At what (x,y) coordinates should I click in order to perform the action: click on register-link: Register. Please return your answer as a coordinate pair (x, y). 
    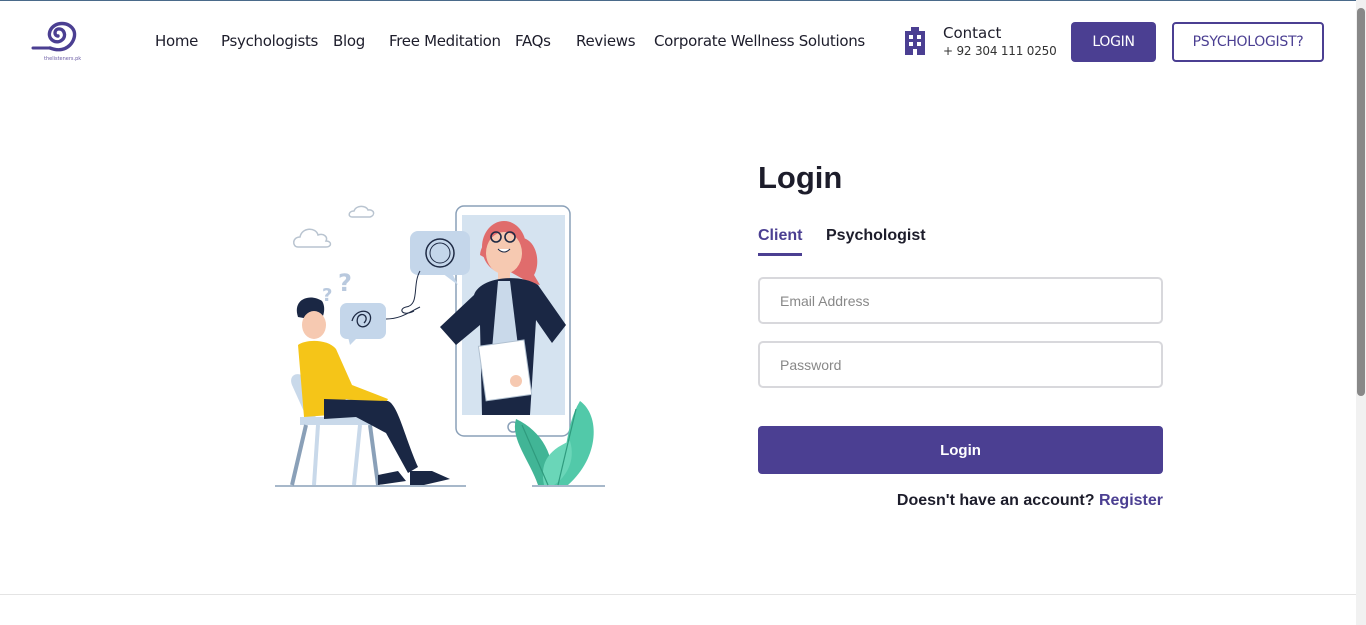
    Looking at the image, I should click on (1131, 500).